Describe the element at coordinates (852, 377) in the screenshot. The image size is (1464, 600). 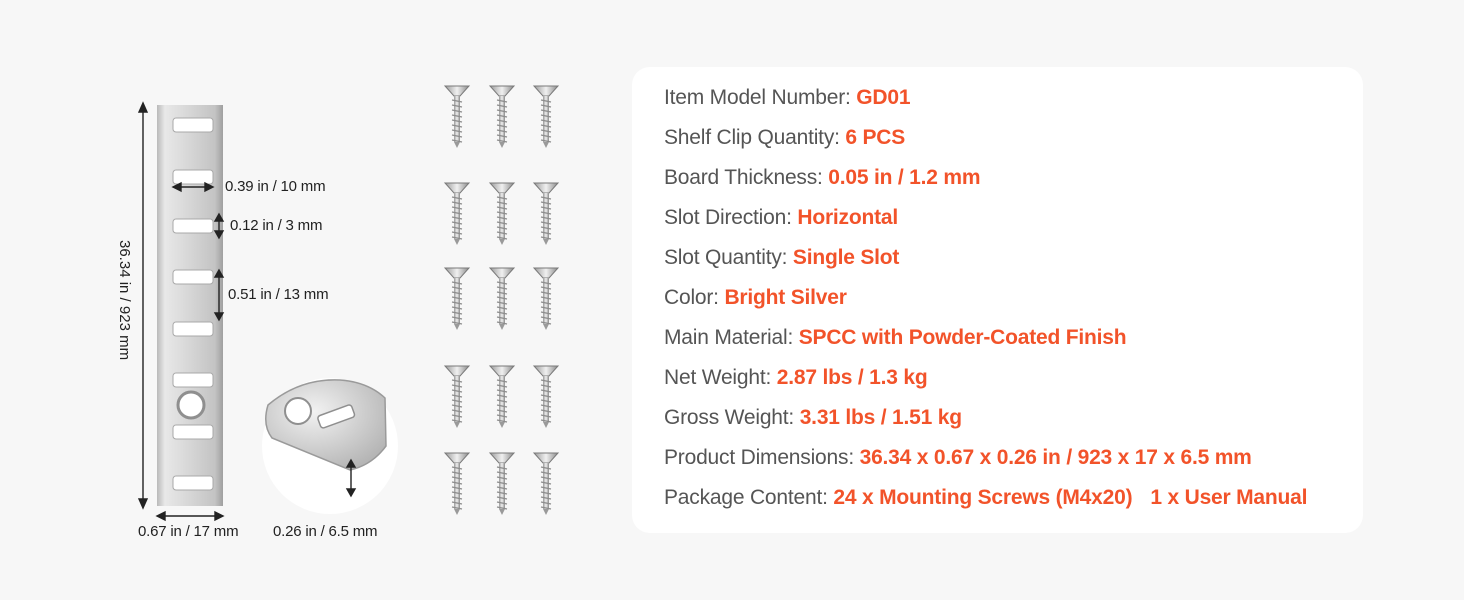
I see `spec-value: 2.87 lbs / 1.3 kg` at that location.